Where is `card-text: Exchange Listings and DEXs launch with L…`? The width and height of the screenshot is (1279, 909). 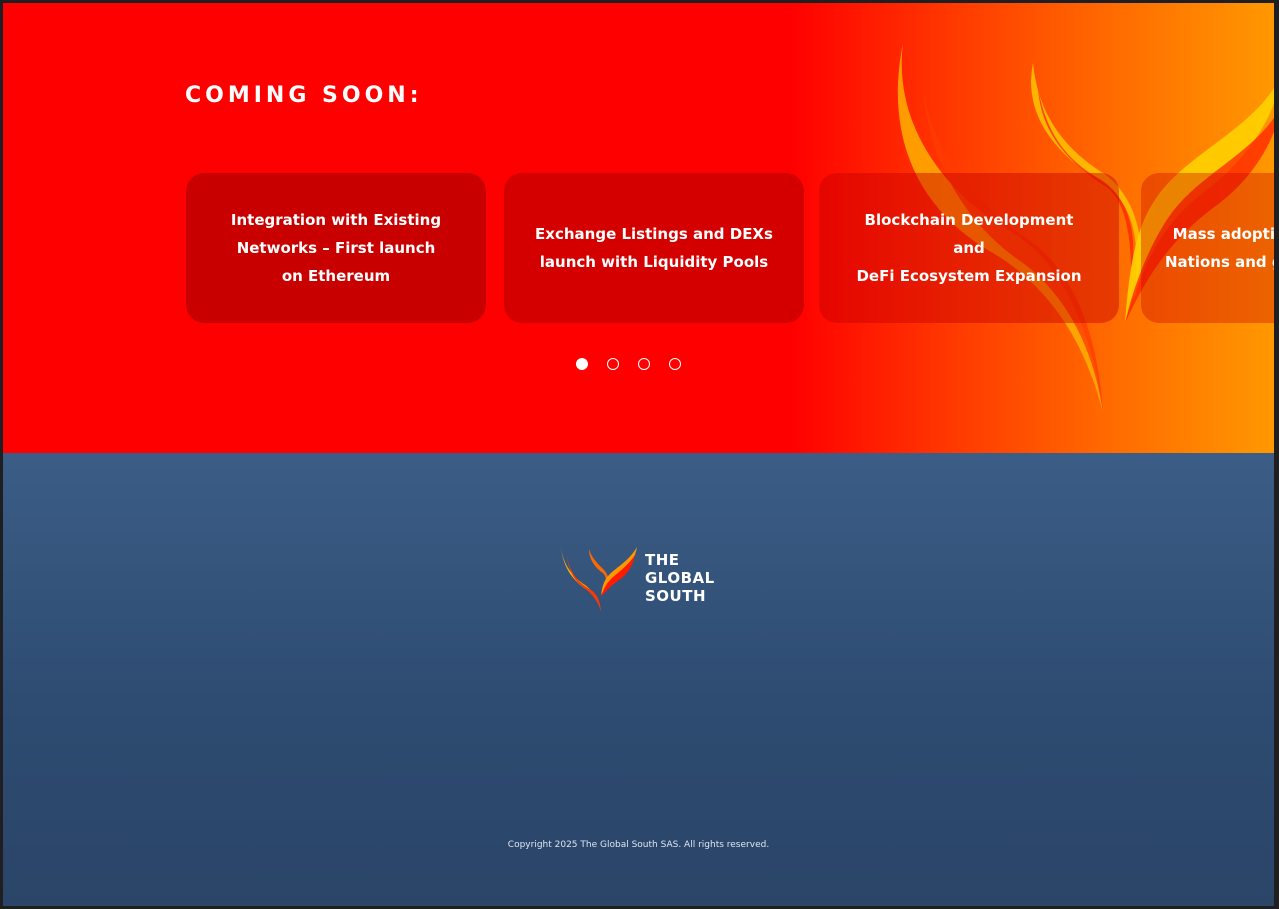 card-text: Exchange Listings and DEXs launch with L… is located at coordinates (654, 248).